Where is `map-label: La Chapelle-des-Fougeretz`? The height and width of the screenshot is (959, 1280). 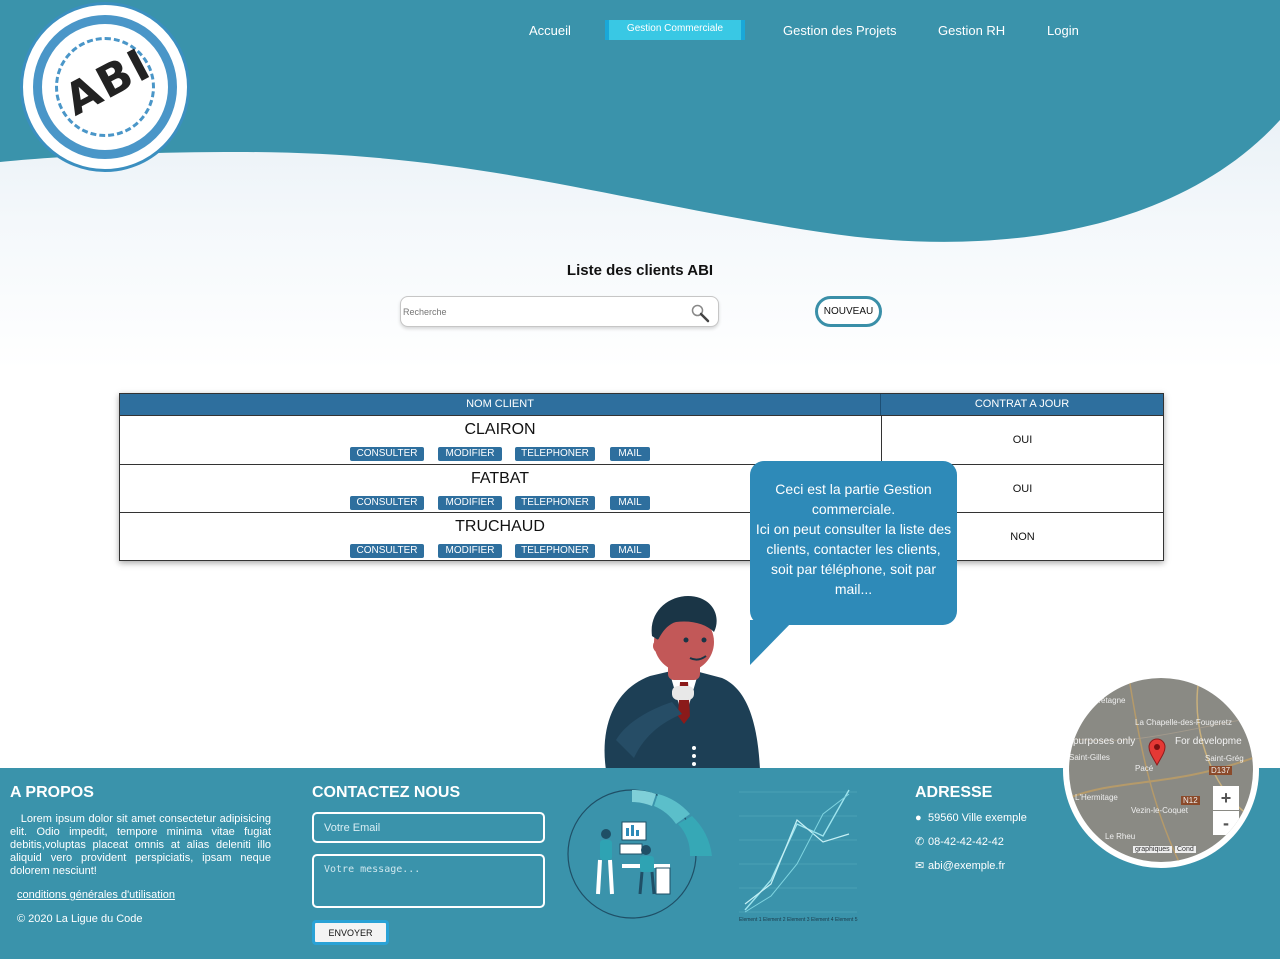 map-label: La Chapelle-des-Fougeretz is located at coordinates (1183, 722).